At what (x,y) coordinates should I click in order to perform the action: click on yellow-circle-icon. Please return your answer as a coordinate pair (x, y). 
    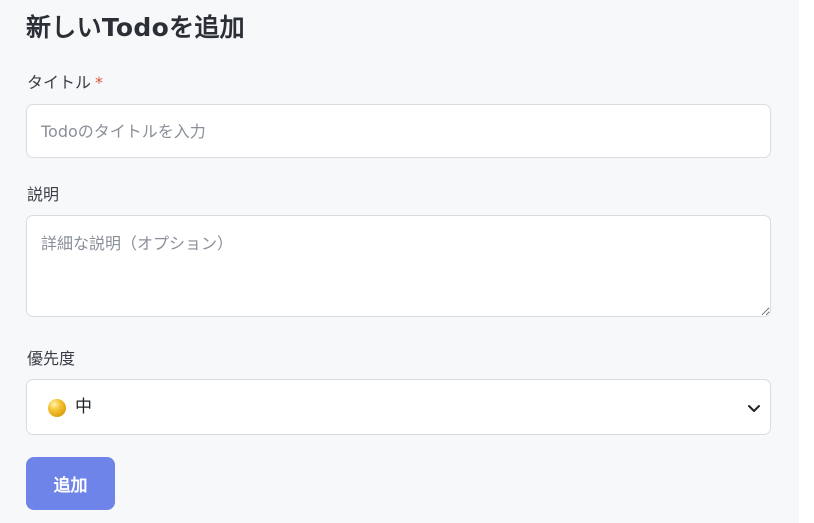
    Looking at the image, I should click on (57, 408).